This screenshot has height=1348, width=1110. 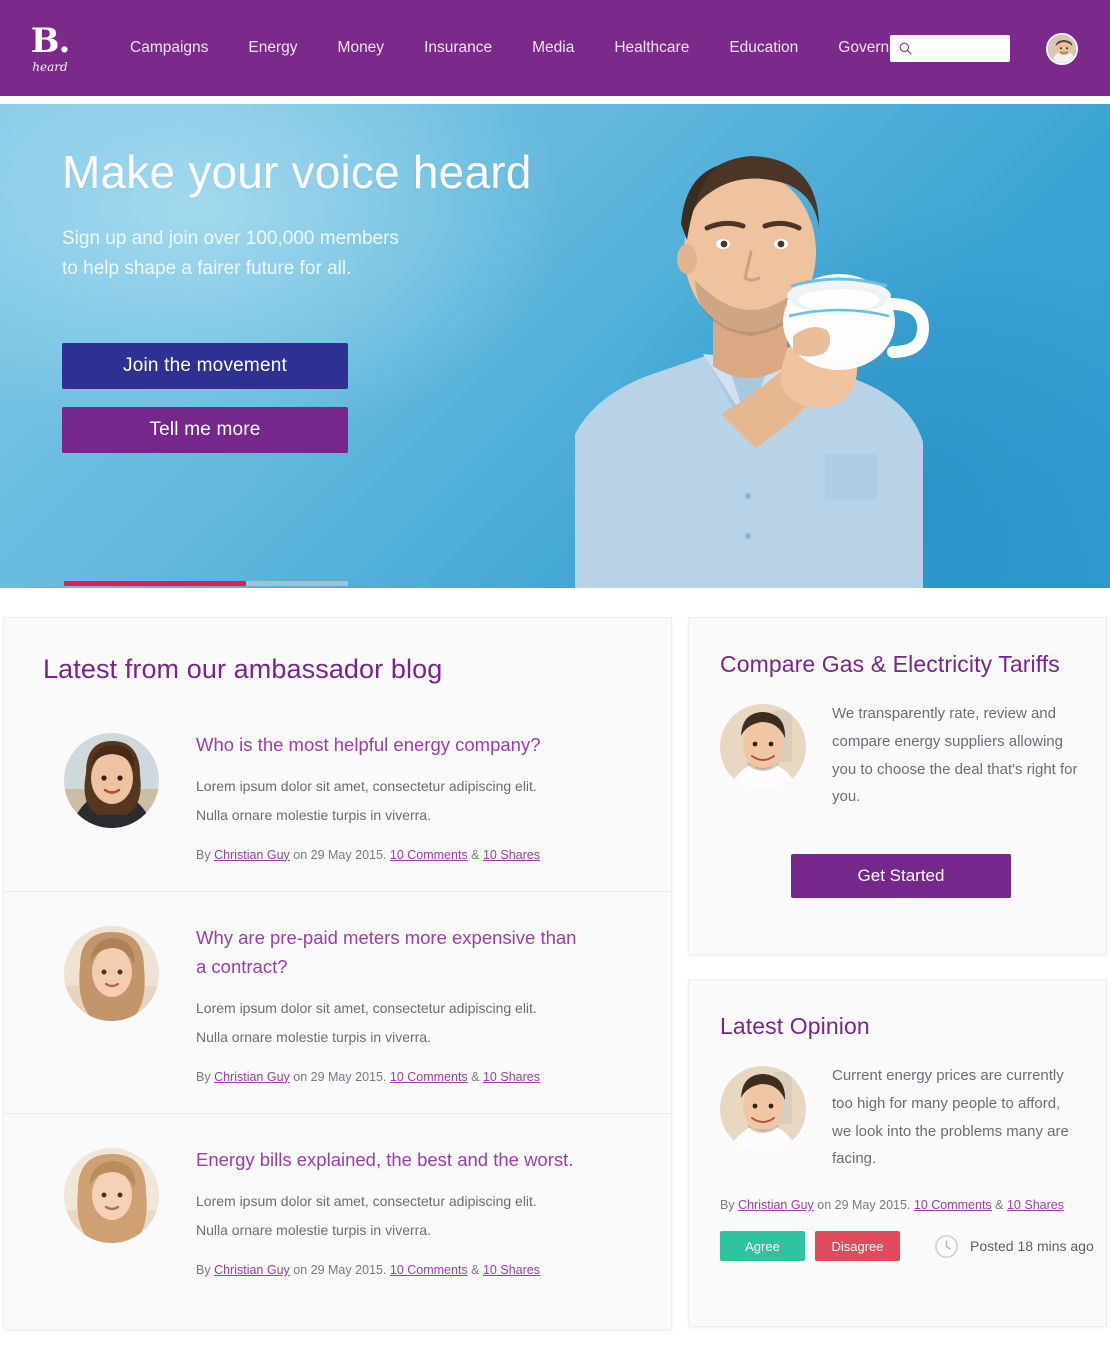 What do you see at coordinates (418, 745) in the screenshot?
I see `post-title: Who is the most helpful energy company?` at bounding box center [418, 745].